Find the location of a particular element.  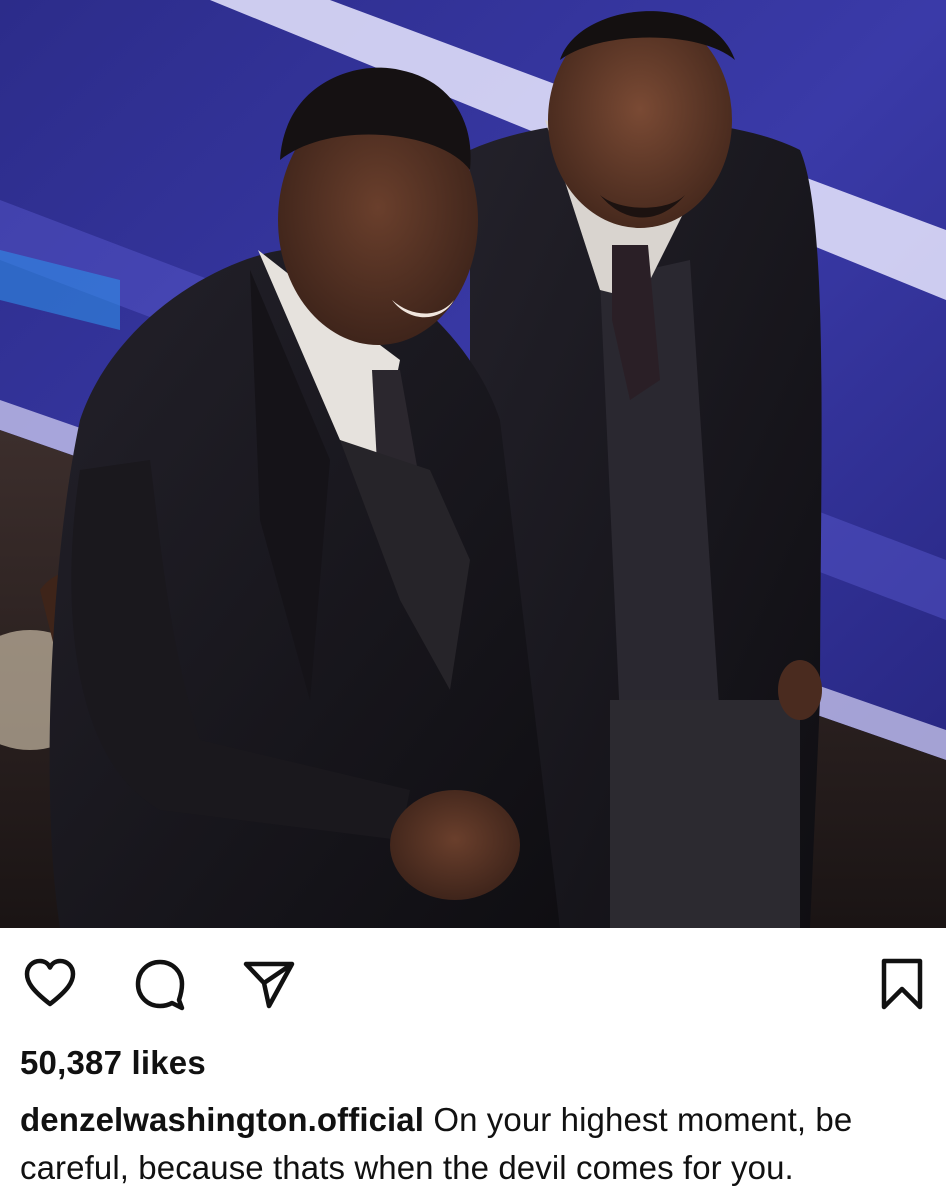

caption-username: denzelwashington.official is located at coordinates (222, 1119).